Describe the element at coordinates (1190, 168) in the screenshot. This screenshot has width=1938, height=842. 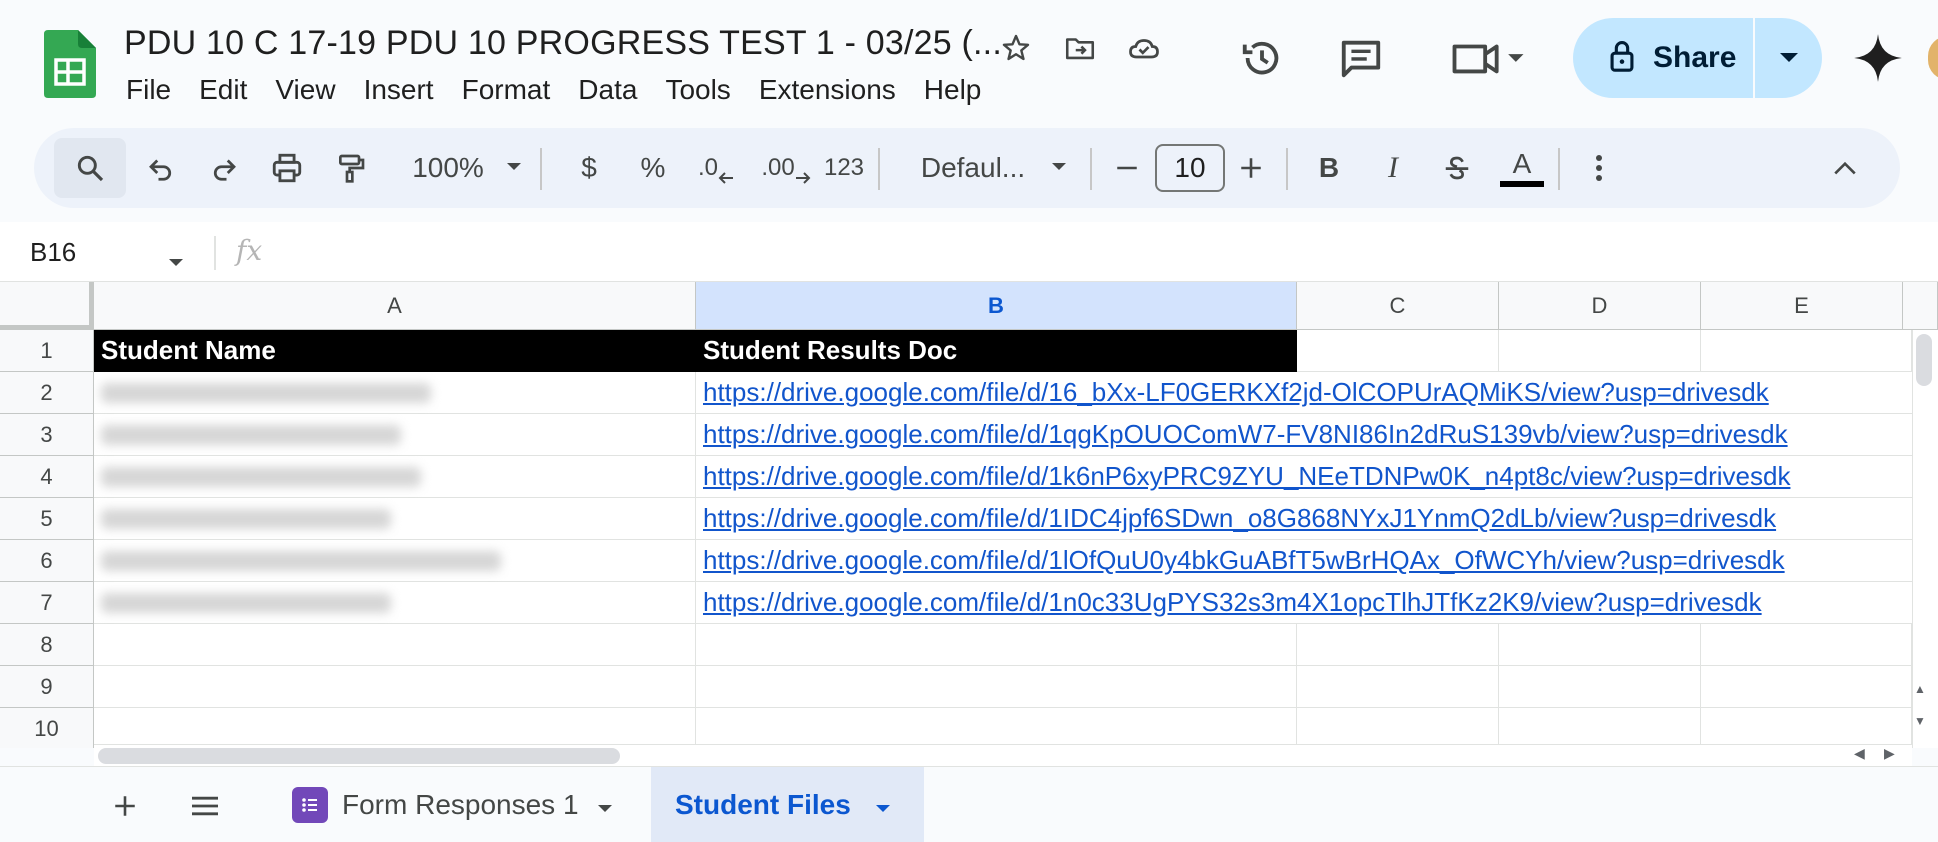
I see `font-size-input: 10` at that location.